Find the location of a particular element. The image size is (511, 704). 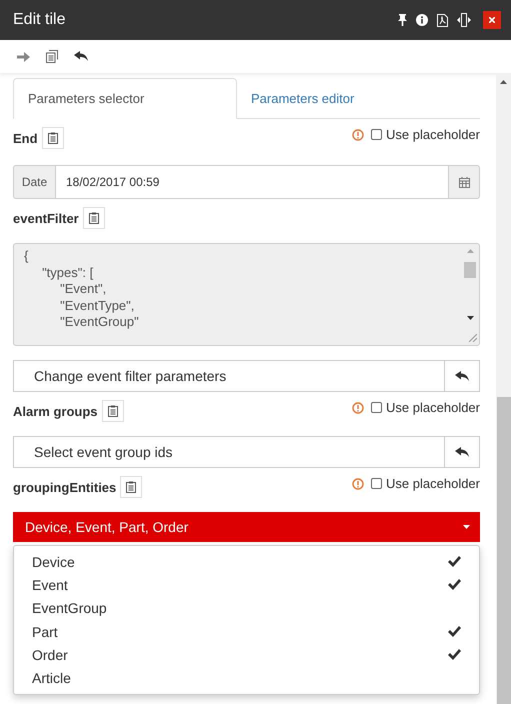

scrollbar-thumb is located at coordinates (504, 550).